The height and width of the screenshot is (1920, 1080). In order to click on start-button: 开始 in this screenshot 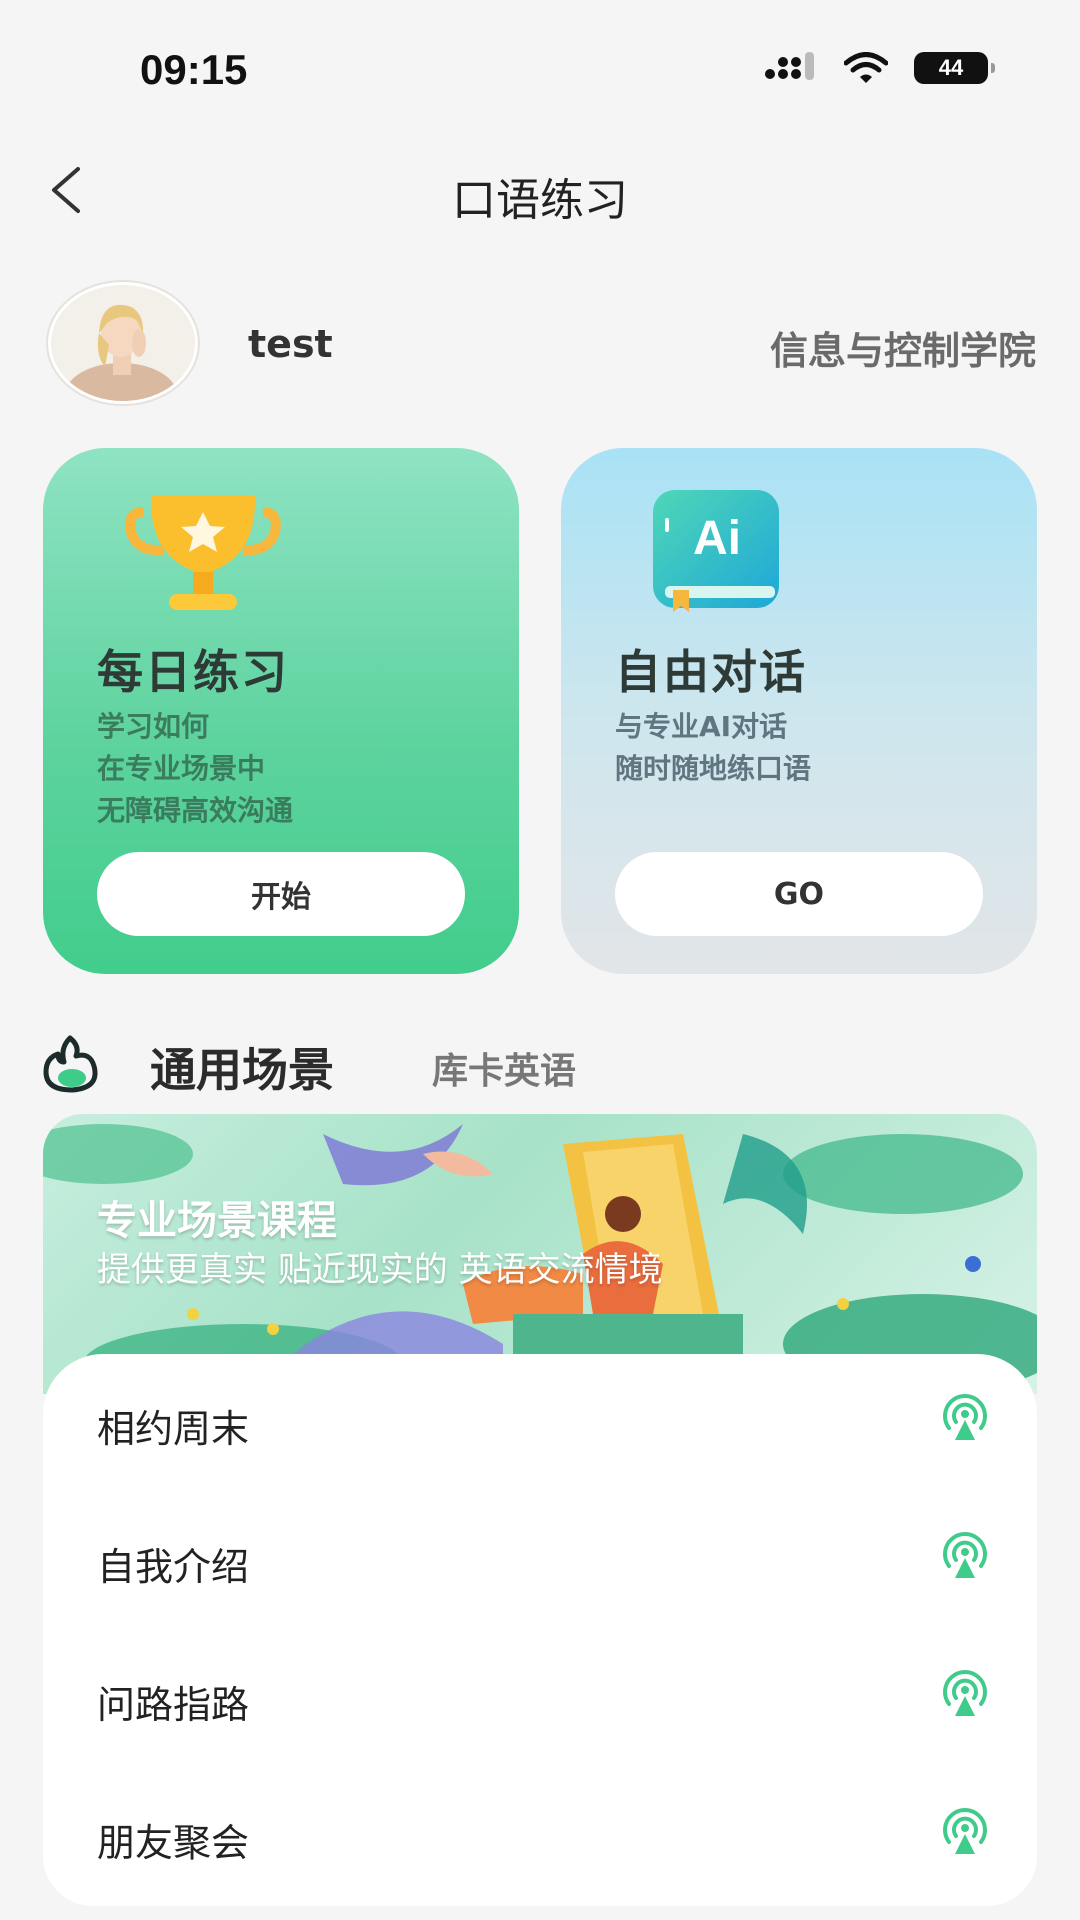, I will do `click(281, 894)`.